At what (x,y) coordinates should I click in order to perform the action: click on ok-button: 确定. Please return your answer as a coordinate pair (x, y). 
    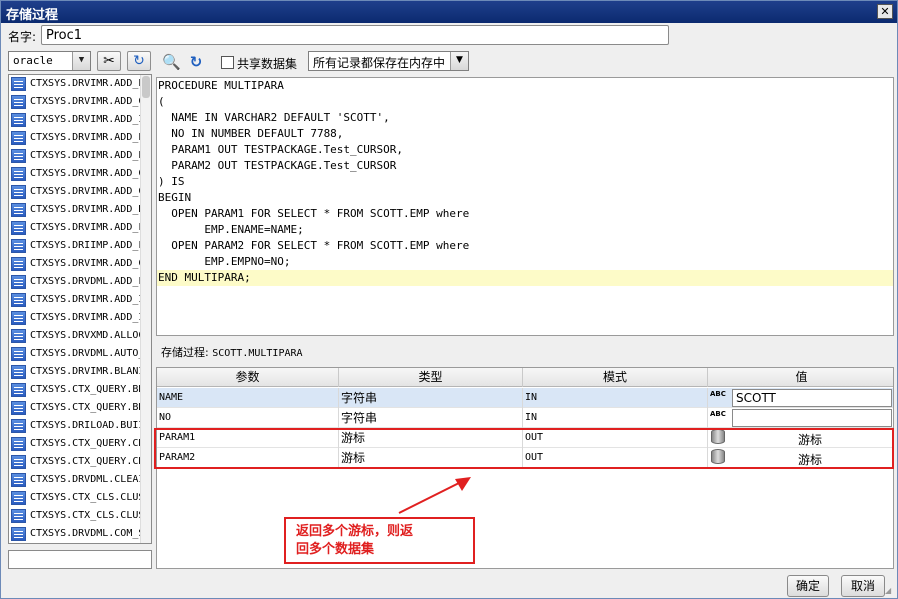
    Looking at the image, I should click on (808, 586).